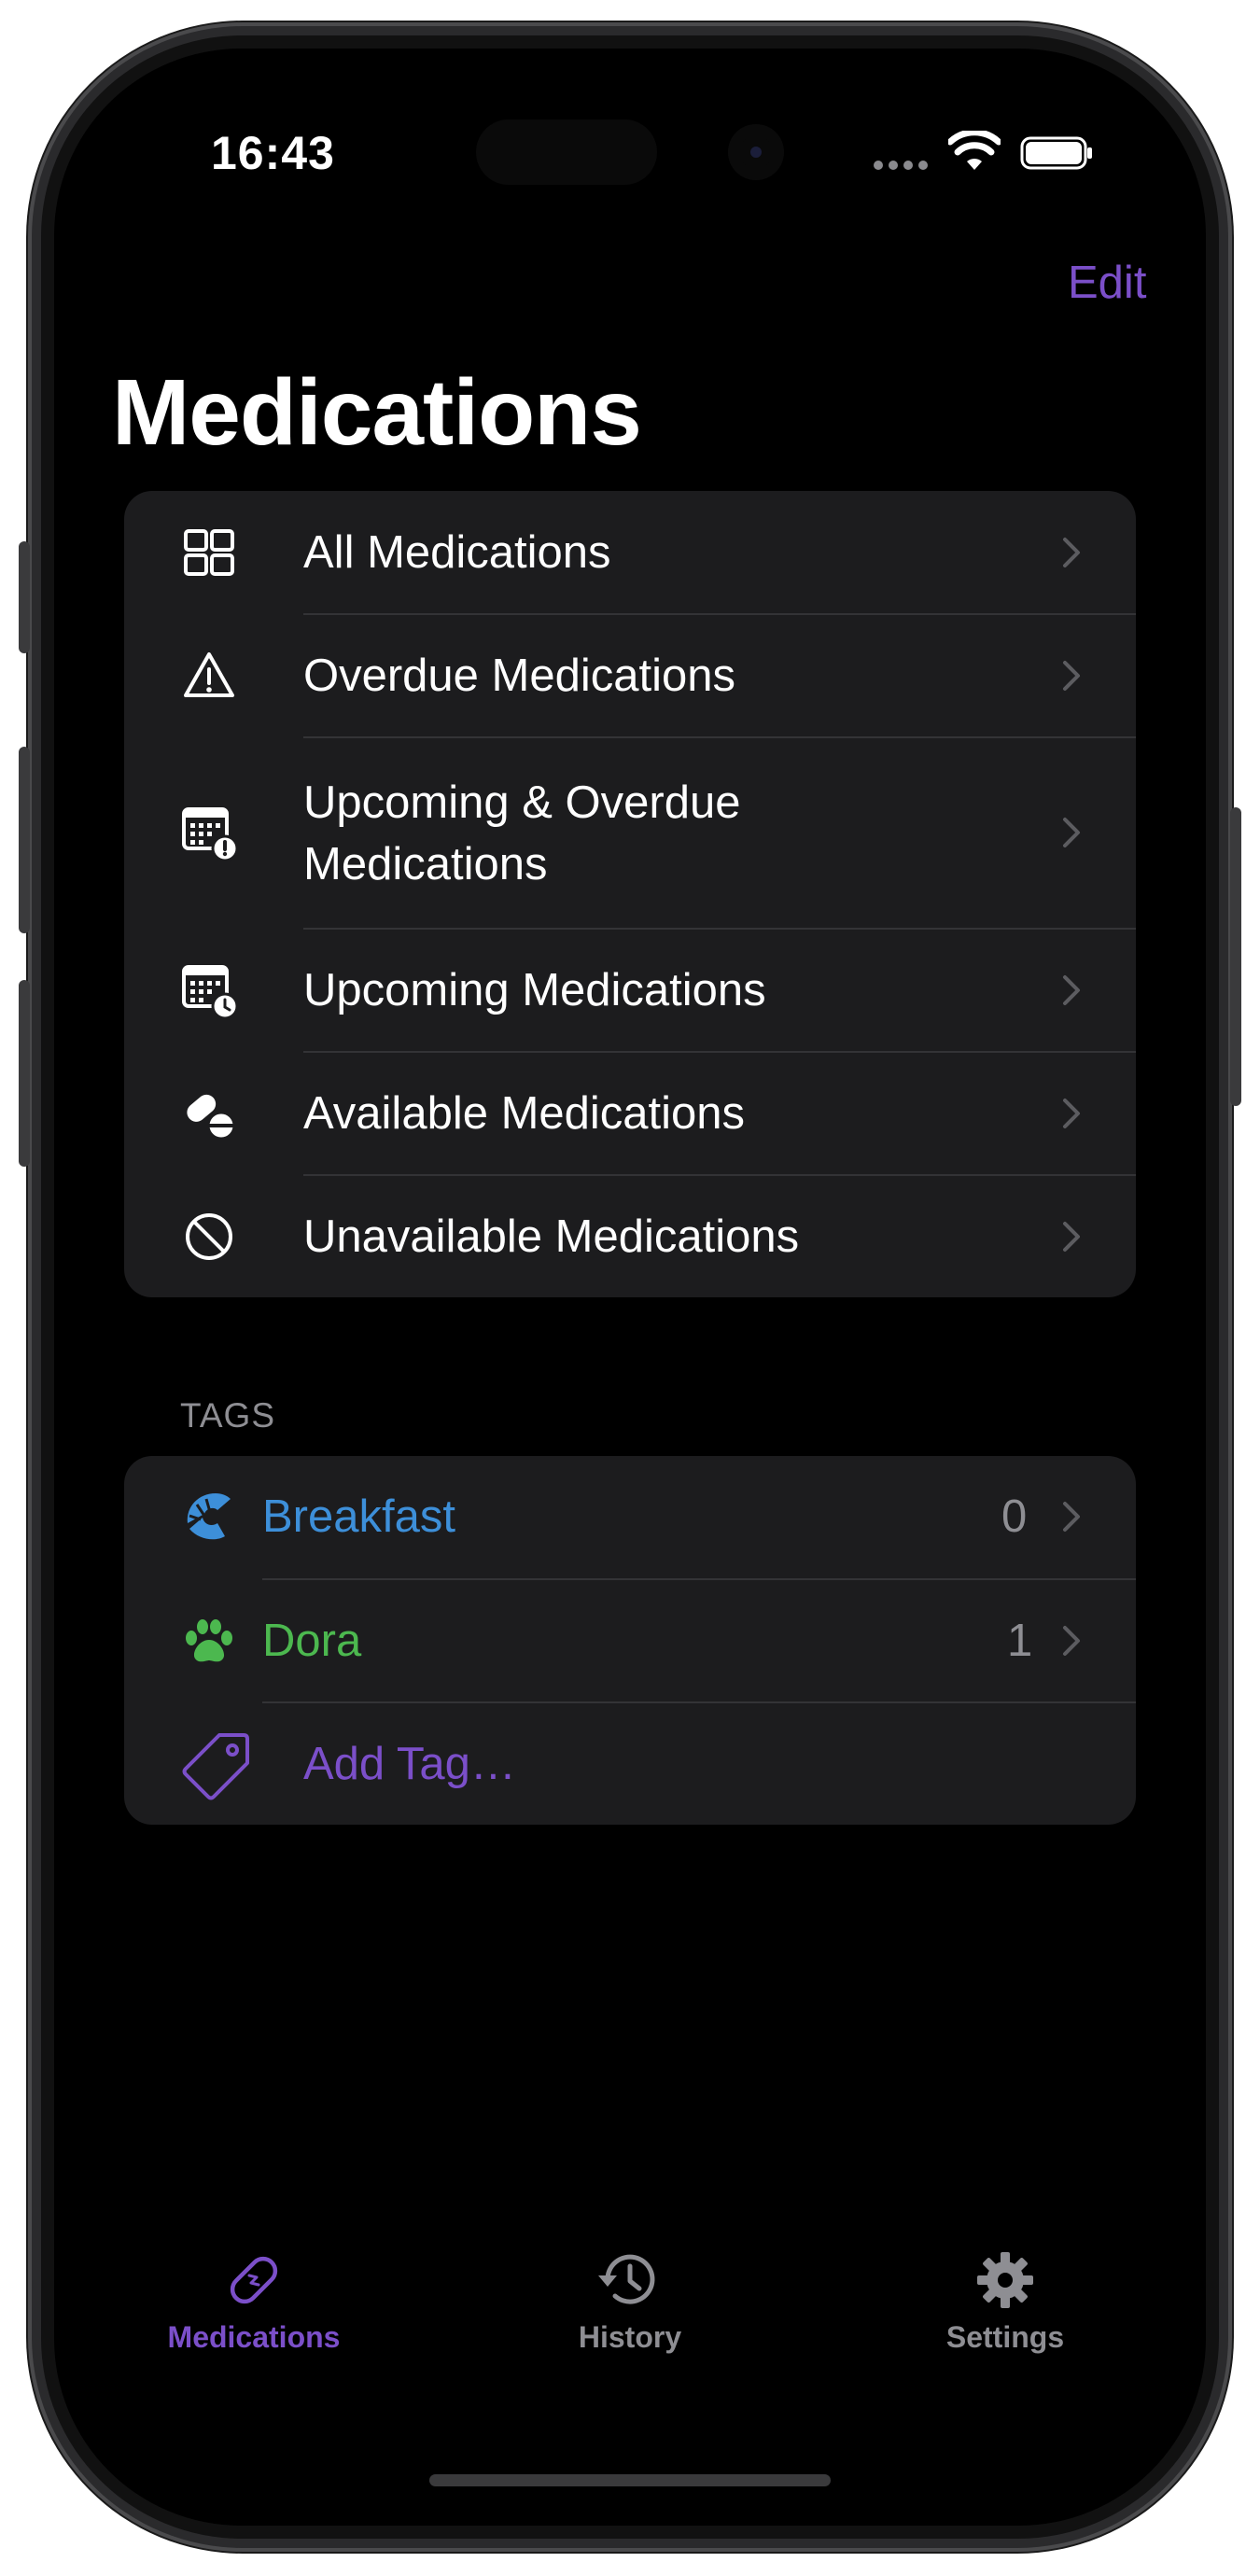  Describe the element at coordinates (209, 832) in the screenshot. I see `calendar-alert-icon` at that location.